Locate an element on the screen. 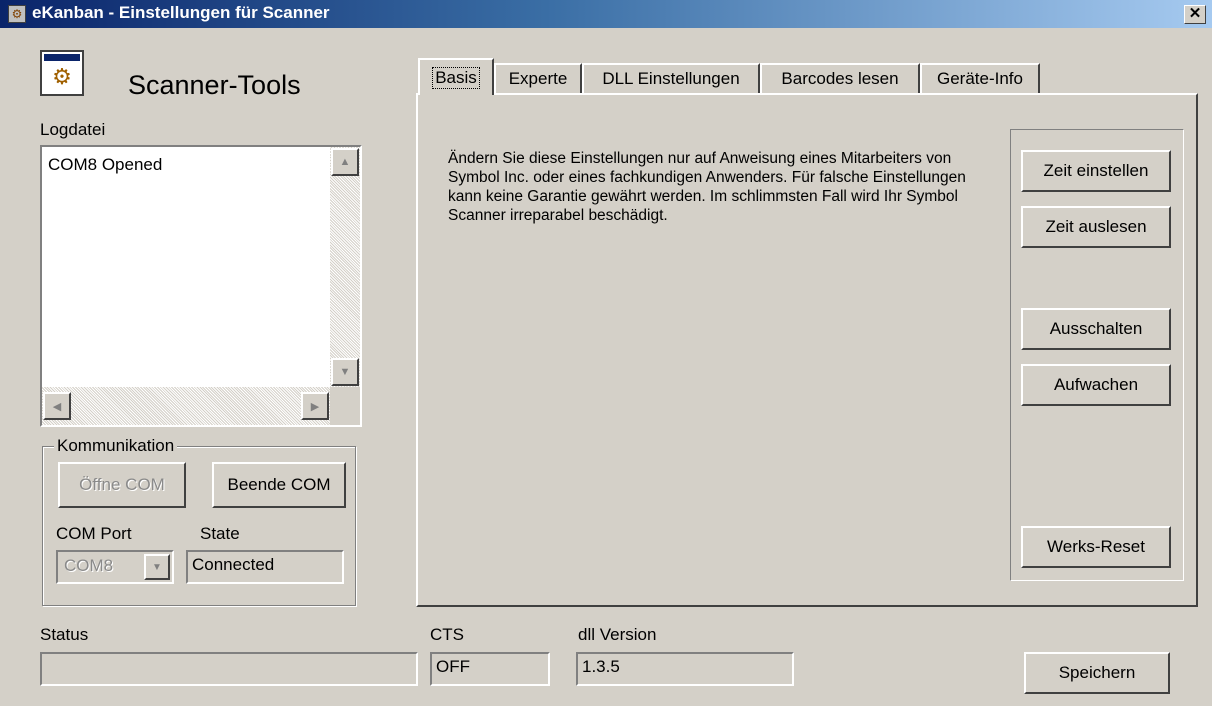 This screenshot has height=706, width=1212. tab-basis-label: Basis is located at coordinates (456, 77).